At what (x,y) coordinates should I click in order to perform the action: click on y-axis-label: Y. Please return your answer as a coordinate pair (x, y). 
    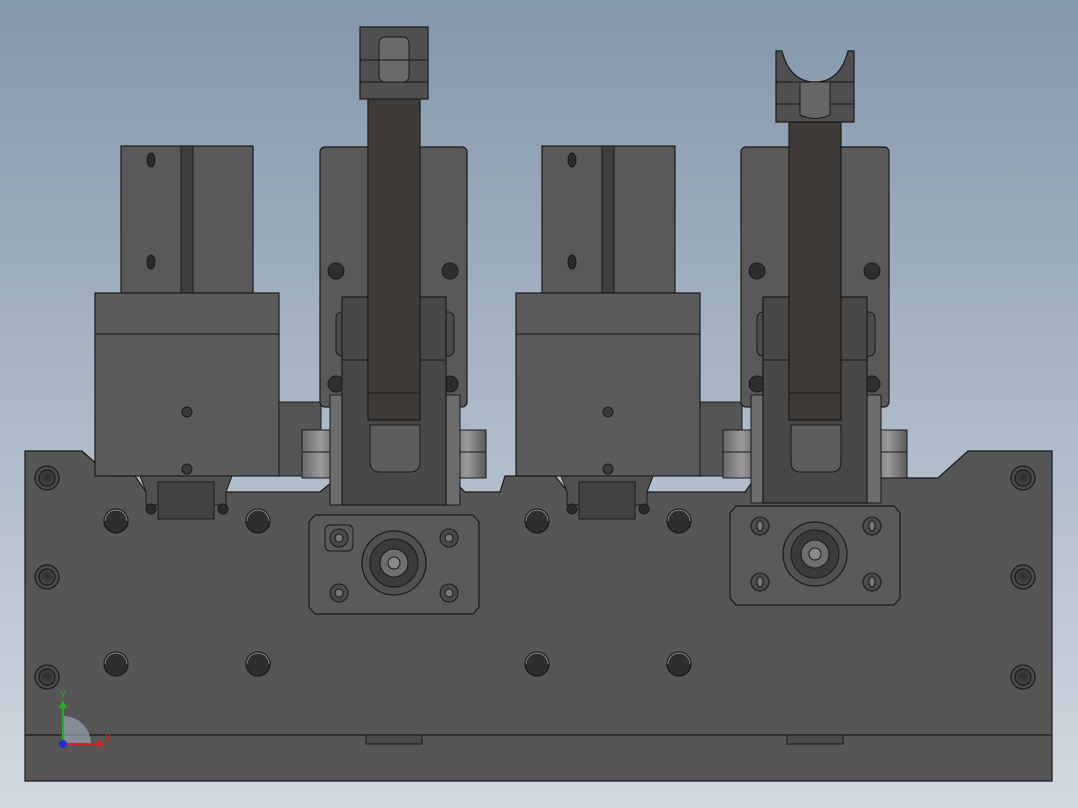
    Looking at the image, I should click on (63, 695).